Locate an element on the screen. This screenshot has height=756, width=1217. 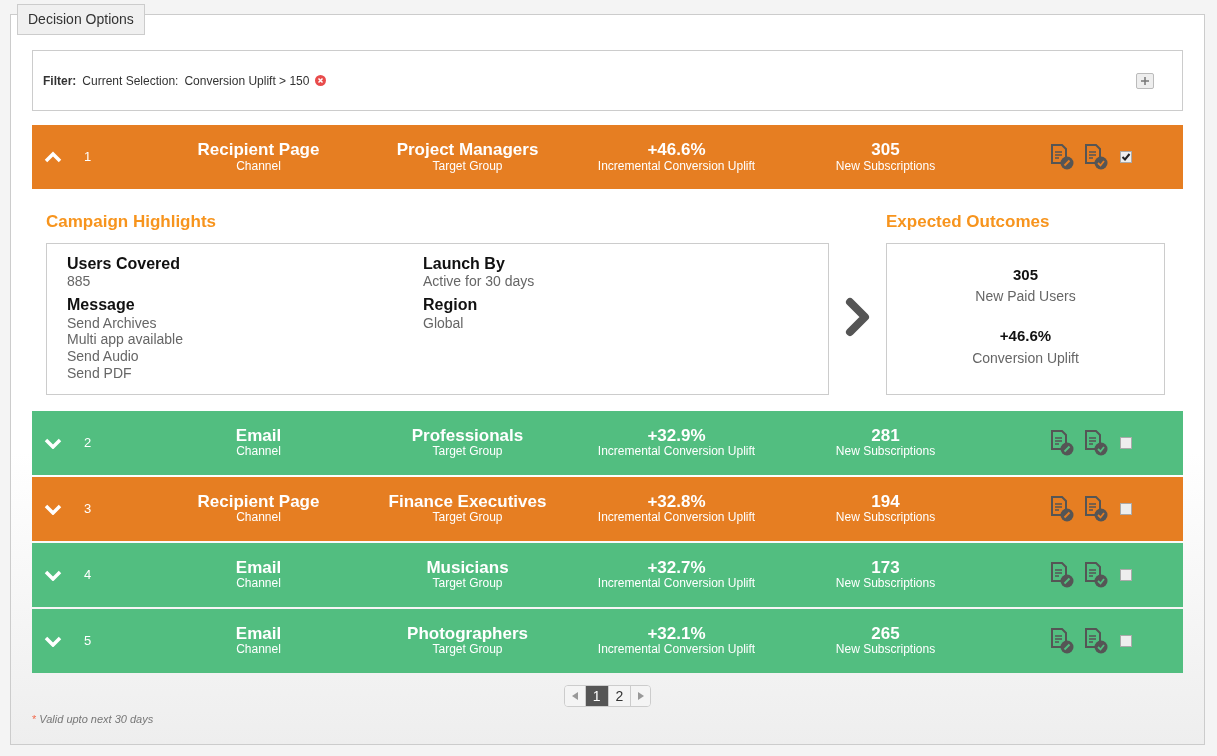
uplift-value: +32.9% is located at coordinates (676, 436).